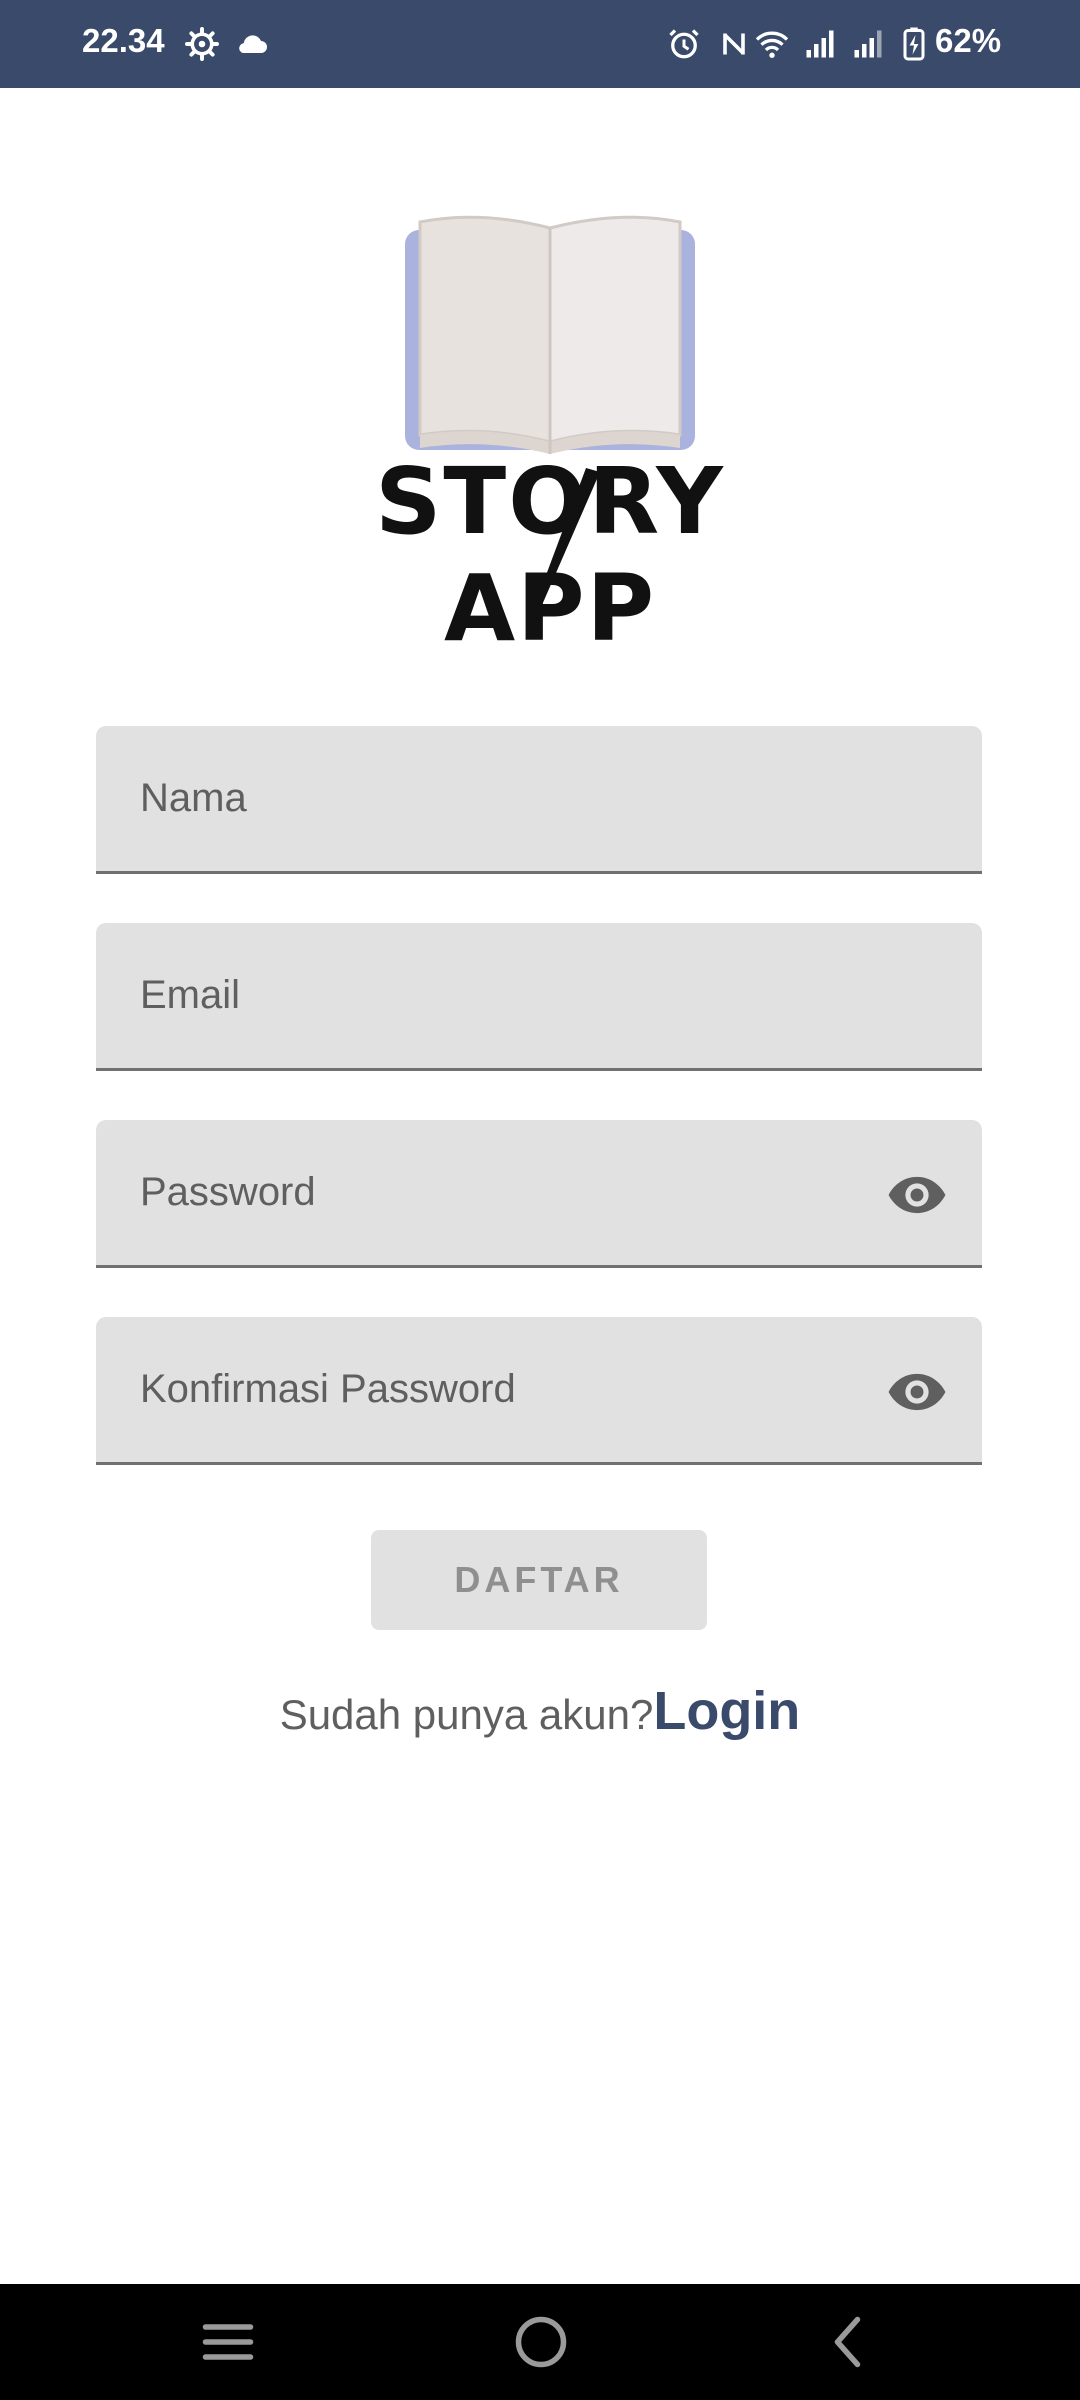 This screenshot has height=2400, width=1080. What do you see at coordinates (968, 40) in the screenshot?
I see `battery-percent: 62%` at bounding box center [968, 40].